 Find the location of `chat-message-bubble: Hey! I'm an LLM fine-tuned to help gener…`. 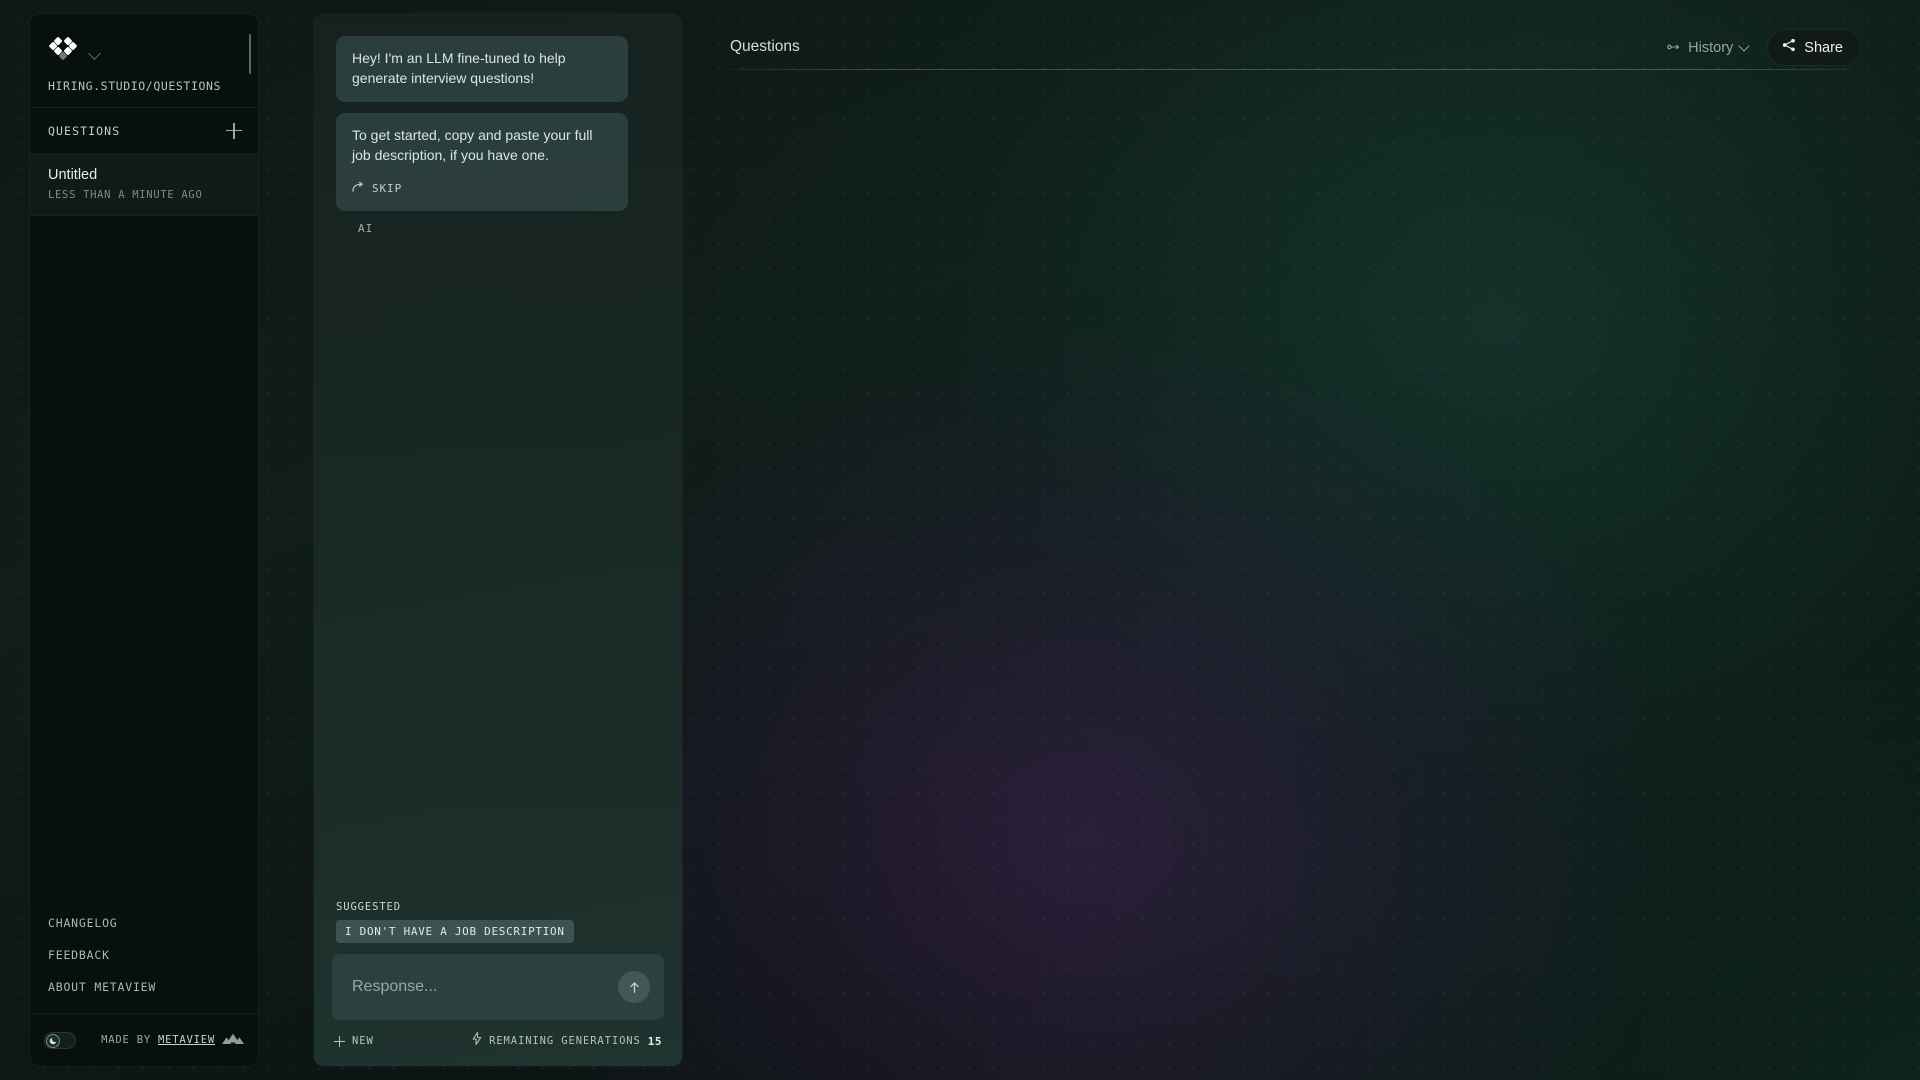

chat-message-bubble: Hey! I'm an LLM fine-tuned to help gener… is located at coordinates (482, 69).